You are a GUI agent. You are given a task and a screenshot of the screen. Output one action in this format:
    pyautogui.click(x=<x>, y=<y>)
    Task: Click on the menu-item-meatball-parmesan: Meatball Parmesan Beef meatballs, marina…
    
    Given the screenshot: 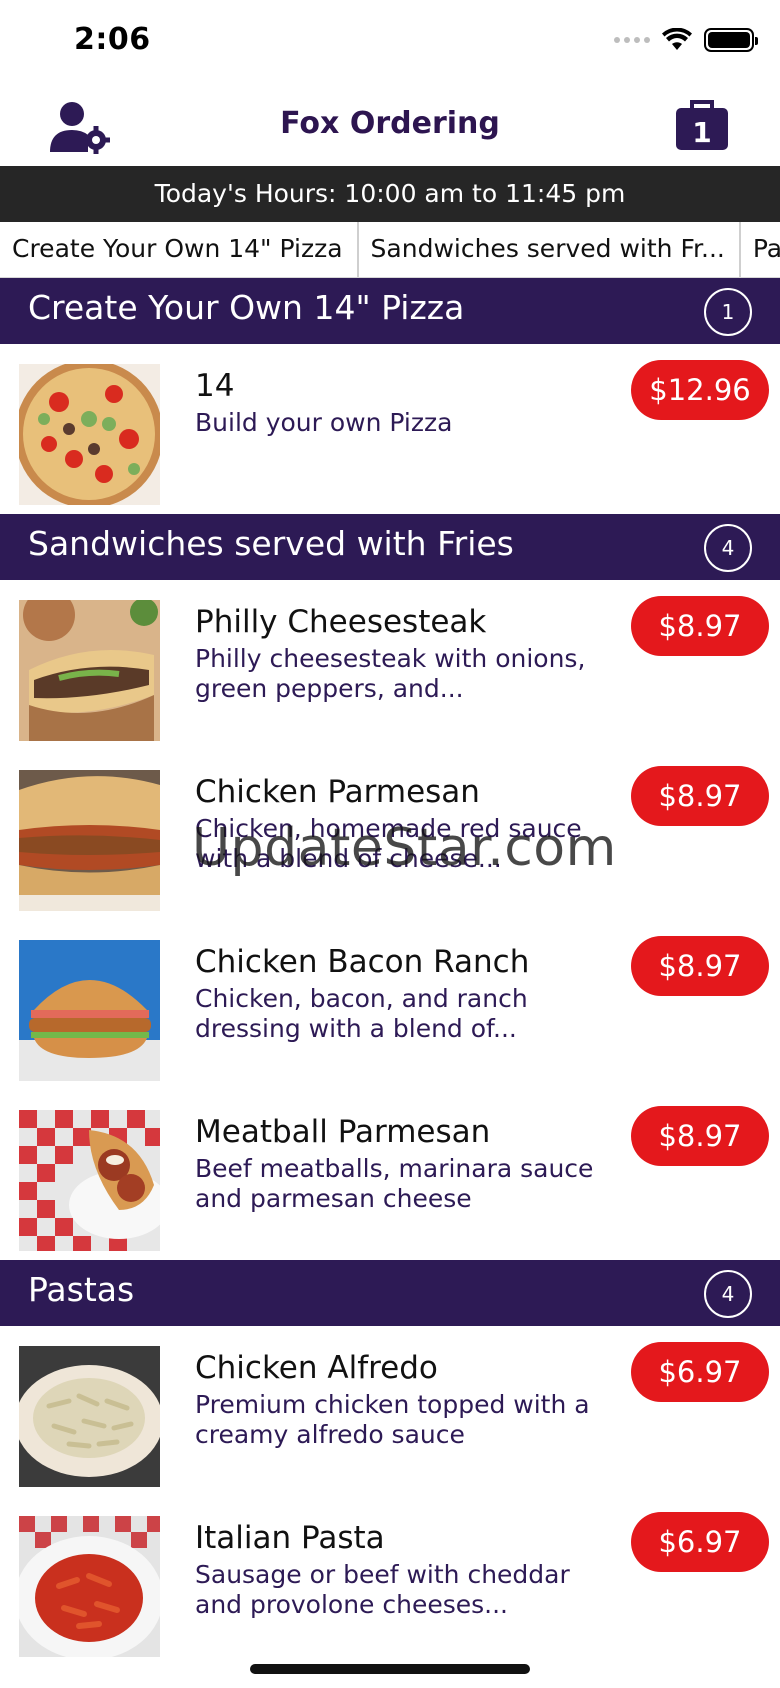 What is the action you would take?
    pyautogui.click(x=390, y=1175)
    